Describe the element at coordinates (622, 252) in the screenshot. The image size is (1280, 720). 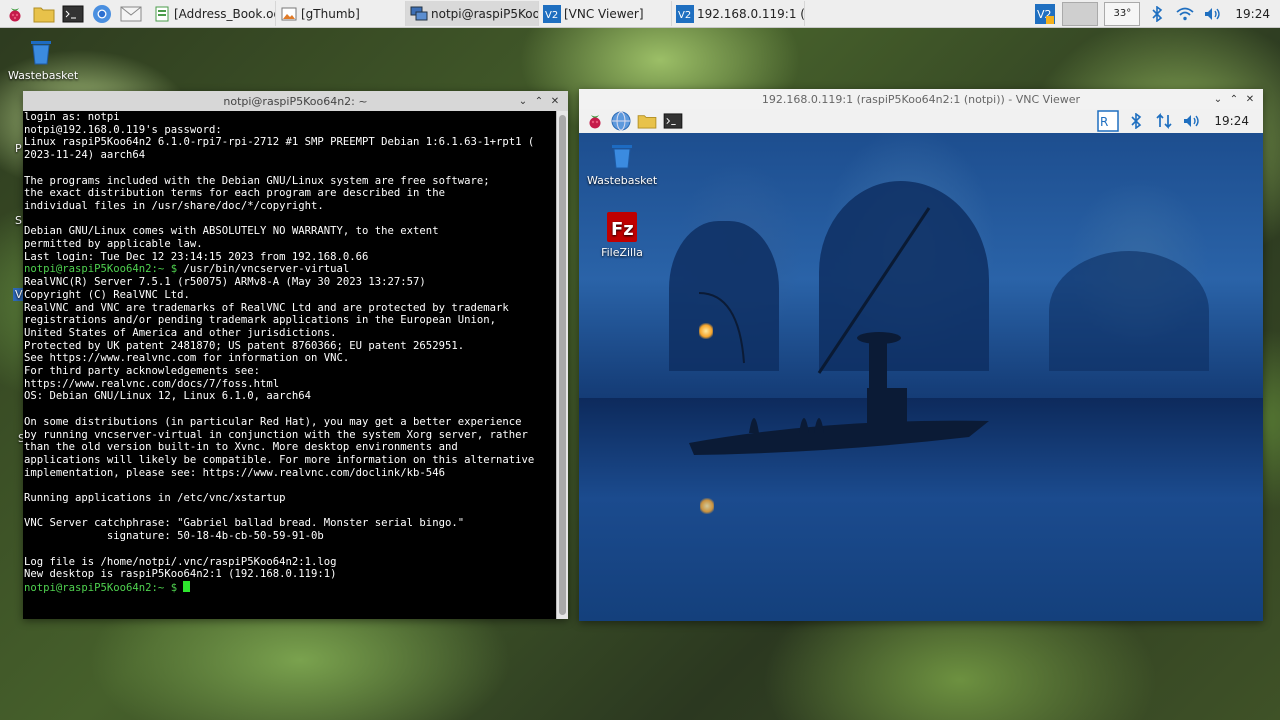
I see `filezilla-label: FileZilla` at that location.